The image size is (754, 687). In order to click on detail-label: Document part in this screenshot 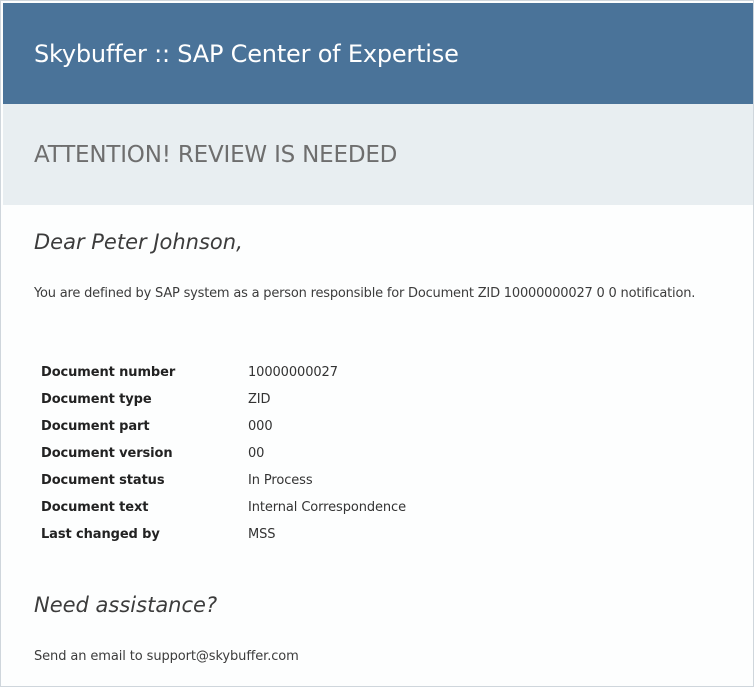, I will do `click(95, 426)`.